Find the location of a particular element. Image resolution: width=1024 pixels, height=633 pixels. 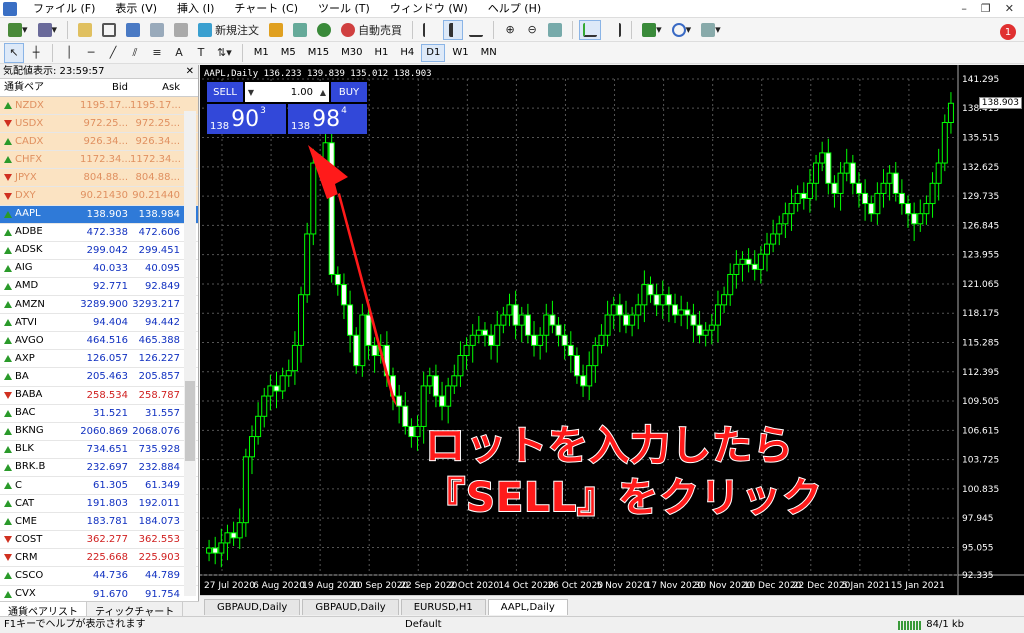

timeframe-w1: W1 is located at coordinates (460, 53).